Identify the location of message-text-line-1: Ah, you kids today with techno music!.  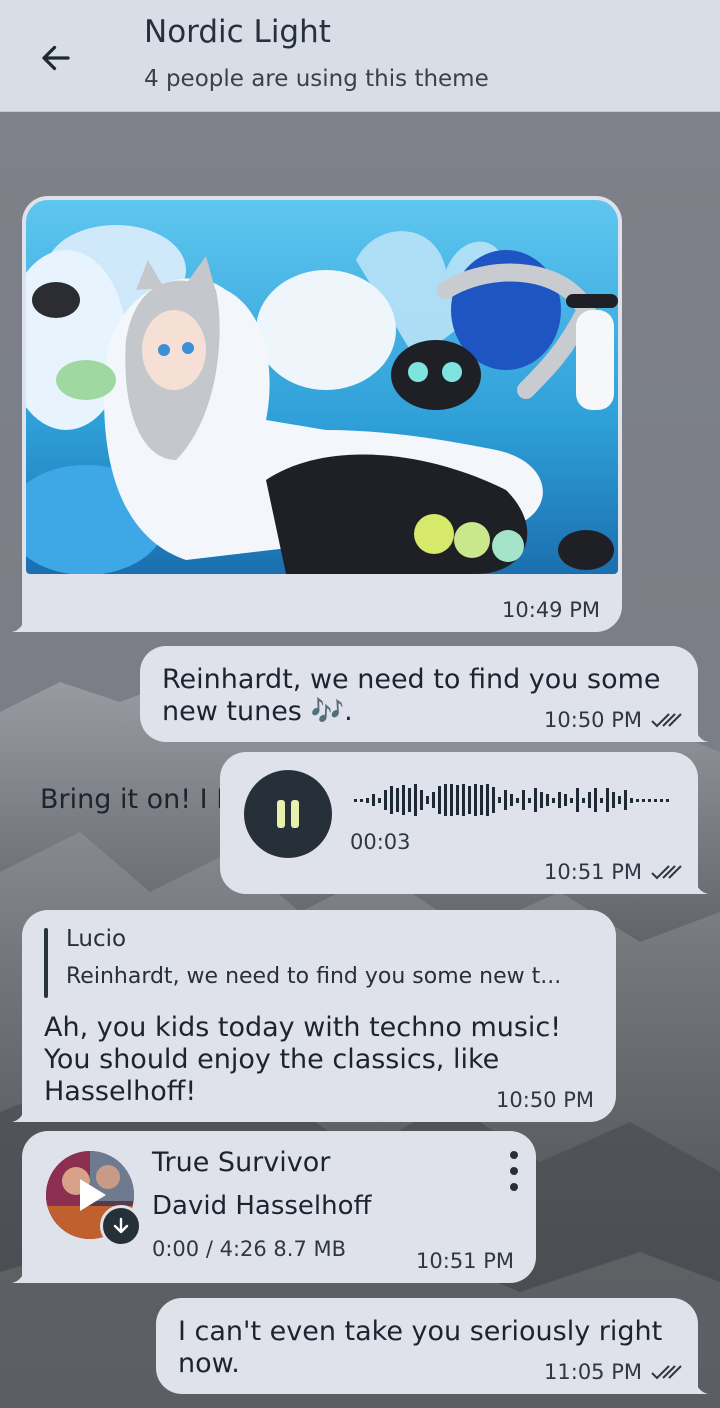
(303, 1027).